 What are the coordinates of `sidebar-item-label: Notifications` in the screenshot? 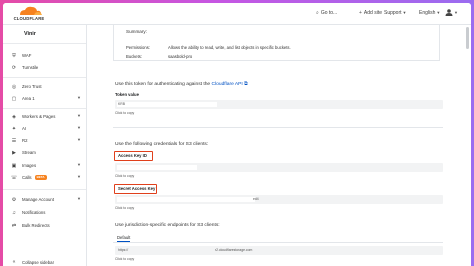 It's located at (34, 212).